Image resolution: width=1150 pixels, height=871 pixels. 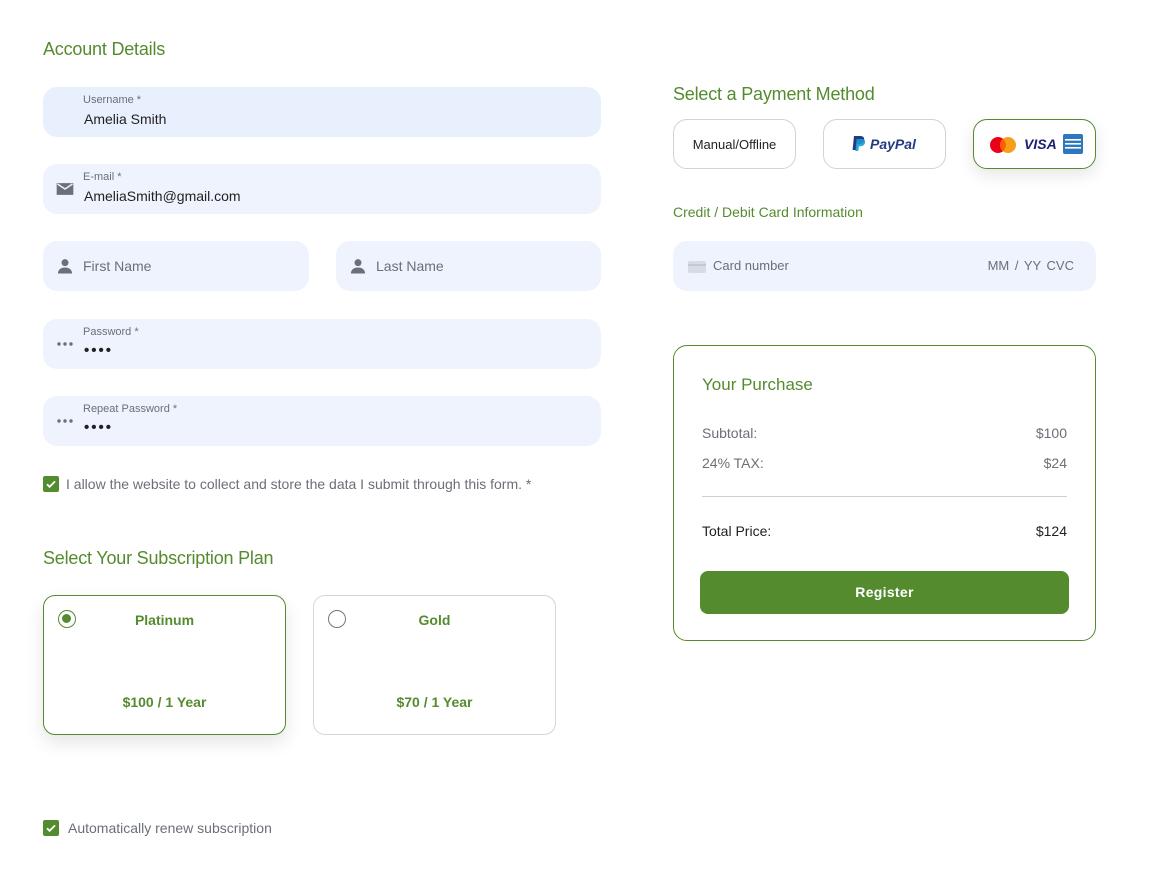 What do you see at coordinates (1051, 531) in the screenshot?
I see `total-value: $124` at bounding box center [1051, 531].